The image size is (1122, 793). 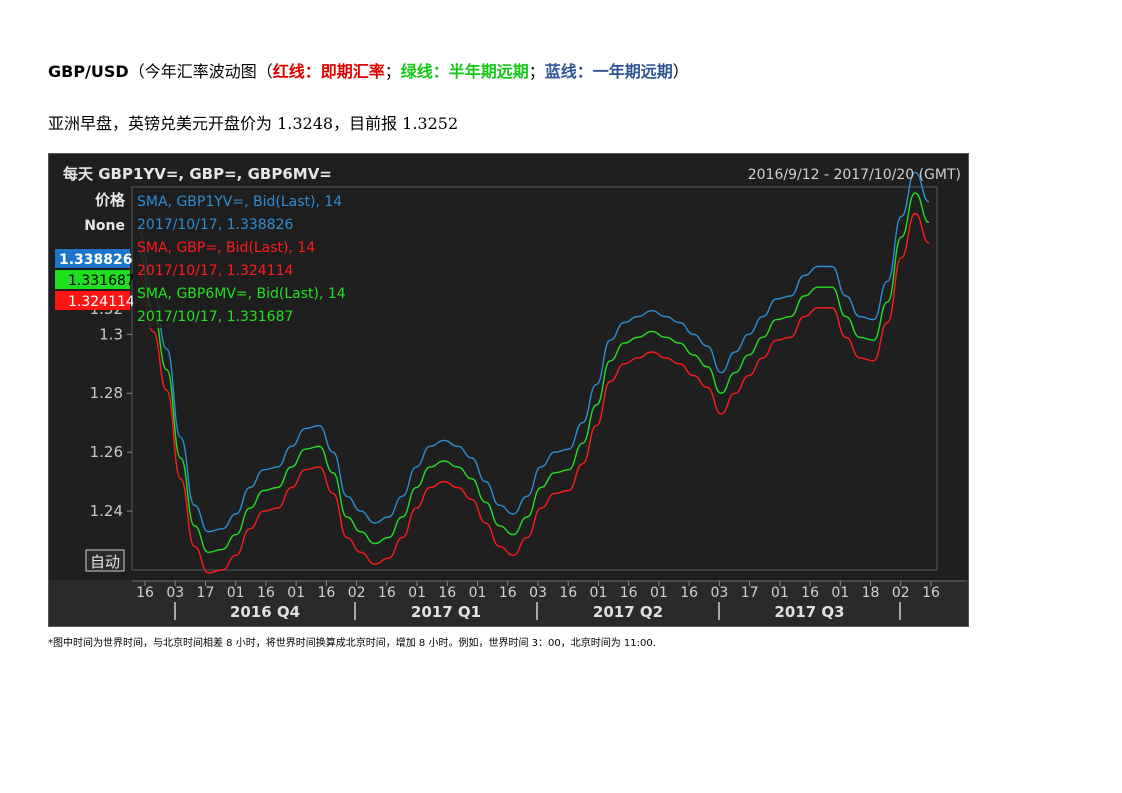 I want to click on y-tick-label: 1.26, so click(x=106, y=452).